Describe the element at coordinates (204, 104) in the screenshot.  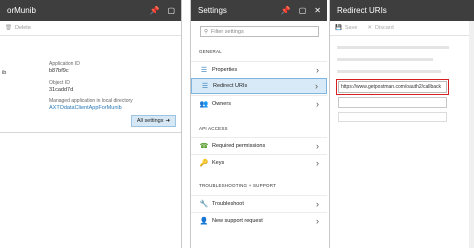
I see `users-icon: 👥` at that location.